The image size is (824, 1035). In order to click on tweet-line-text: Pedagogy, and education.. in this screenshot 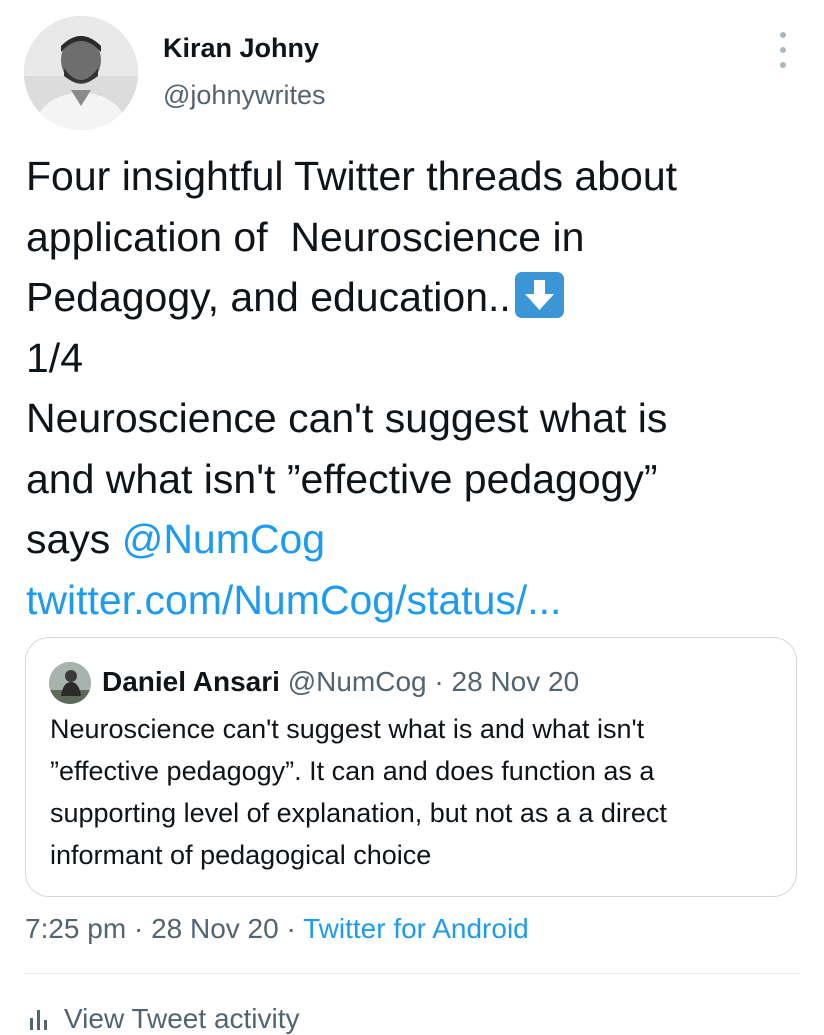, I will do `click(268, 297)`.